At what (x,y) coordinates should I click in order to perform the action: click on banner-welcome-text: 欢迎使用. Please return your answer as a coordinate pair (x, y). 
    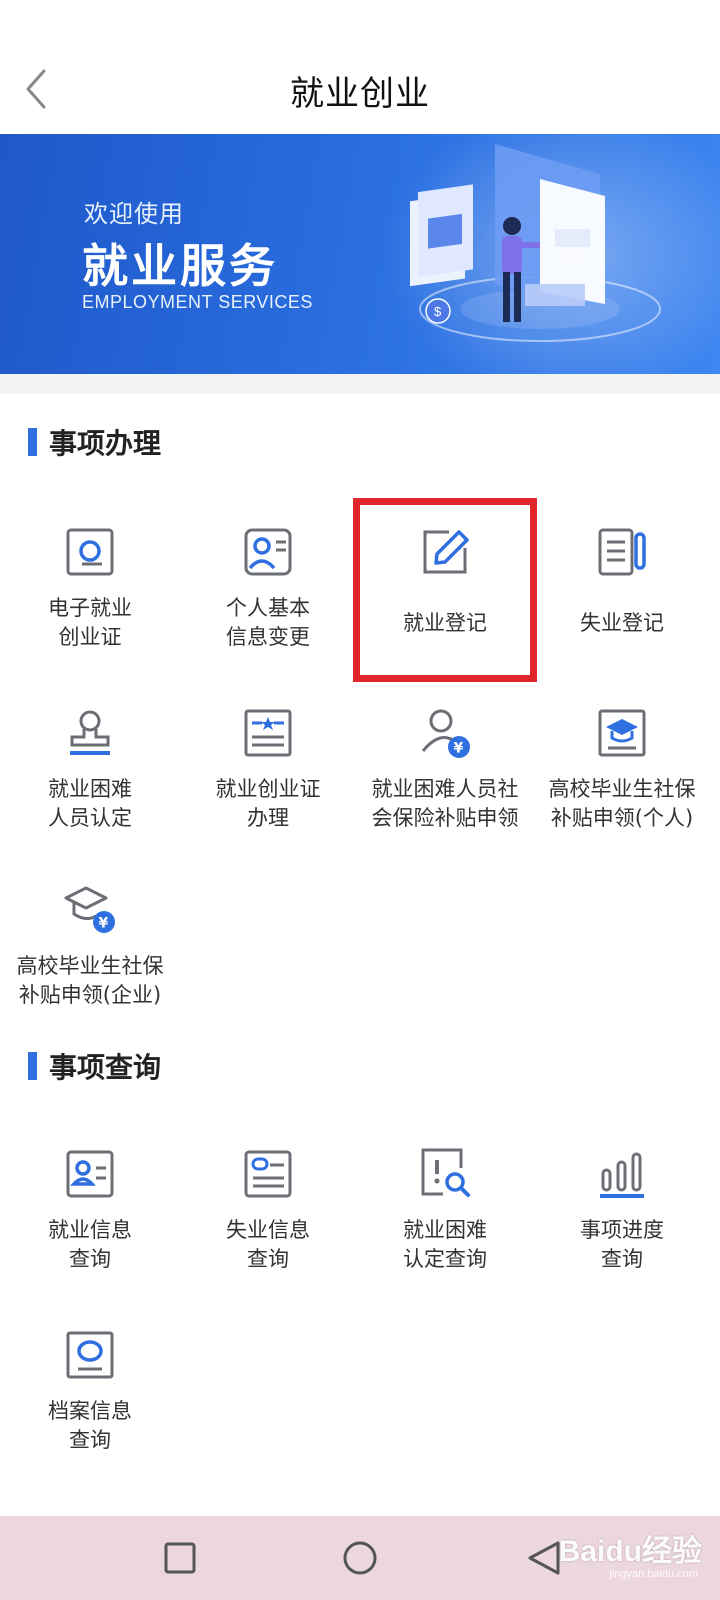
    Looking at the image, I should click on (134, 214).